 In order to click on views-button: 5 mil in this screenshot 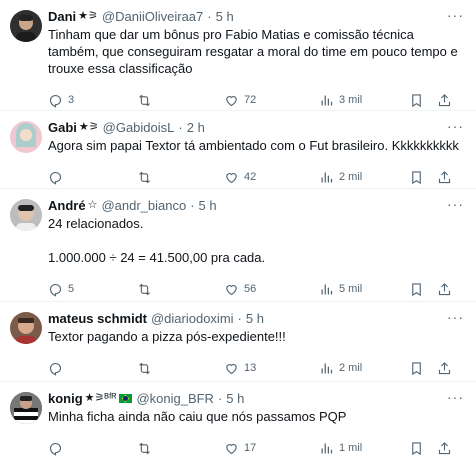, I will do `click(364, 289)`.